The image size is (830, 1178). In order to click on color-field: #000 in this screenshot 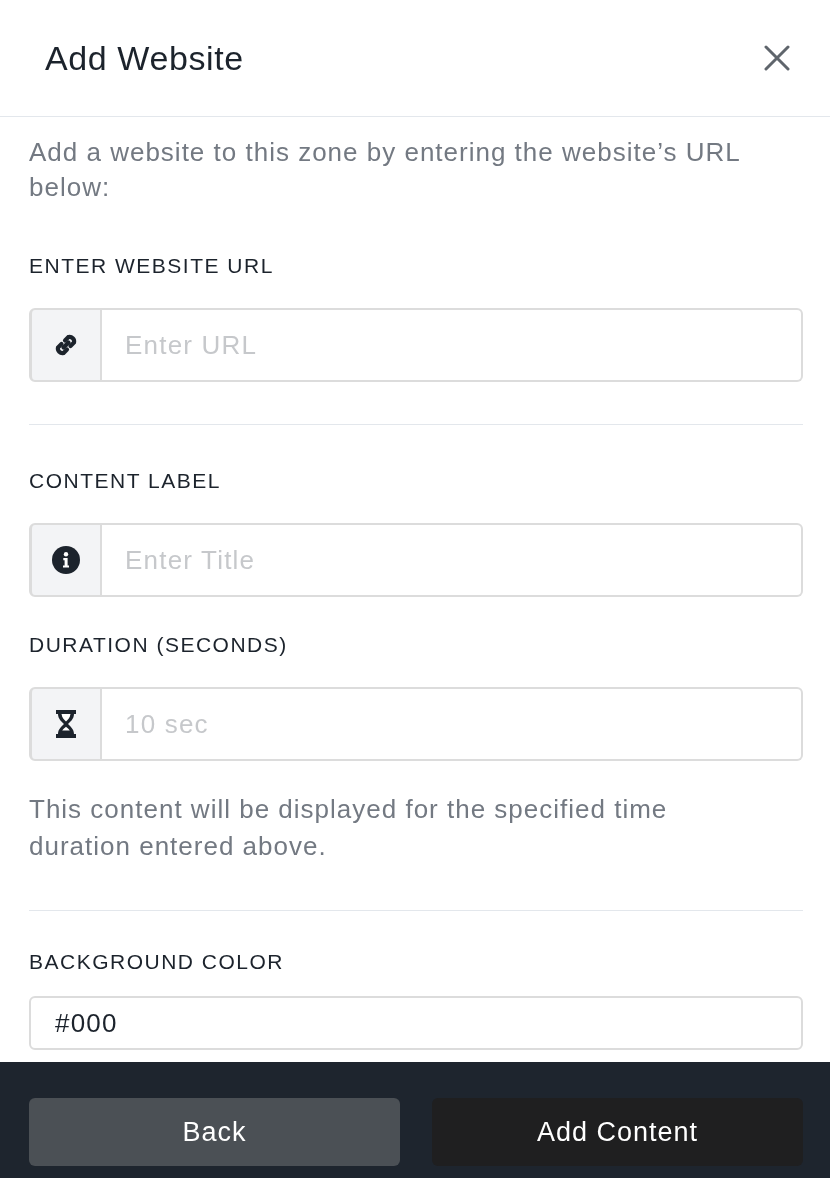, I will do `click(416, 1023)`.